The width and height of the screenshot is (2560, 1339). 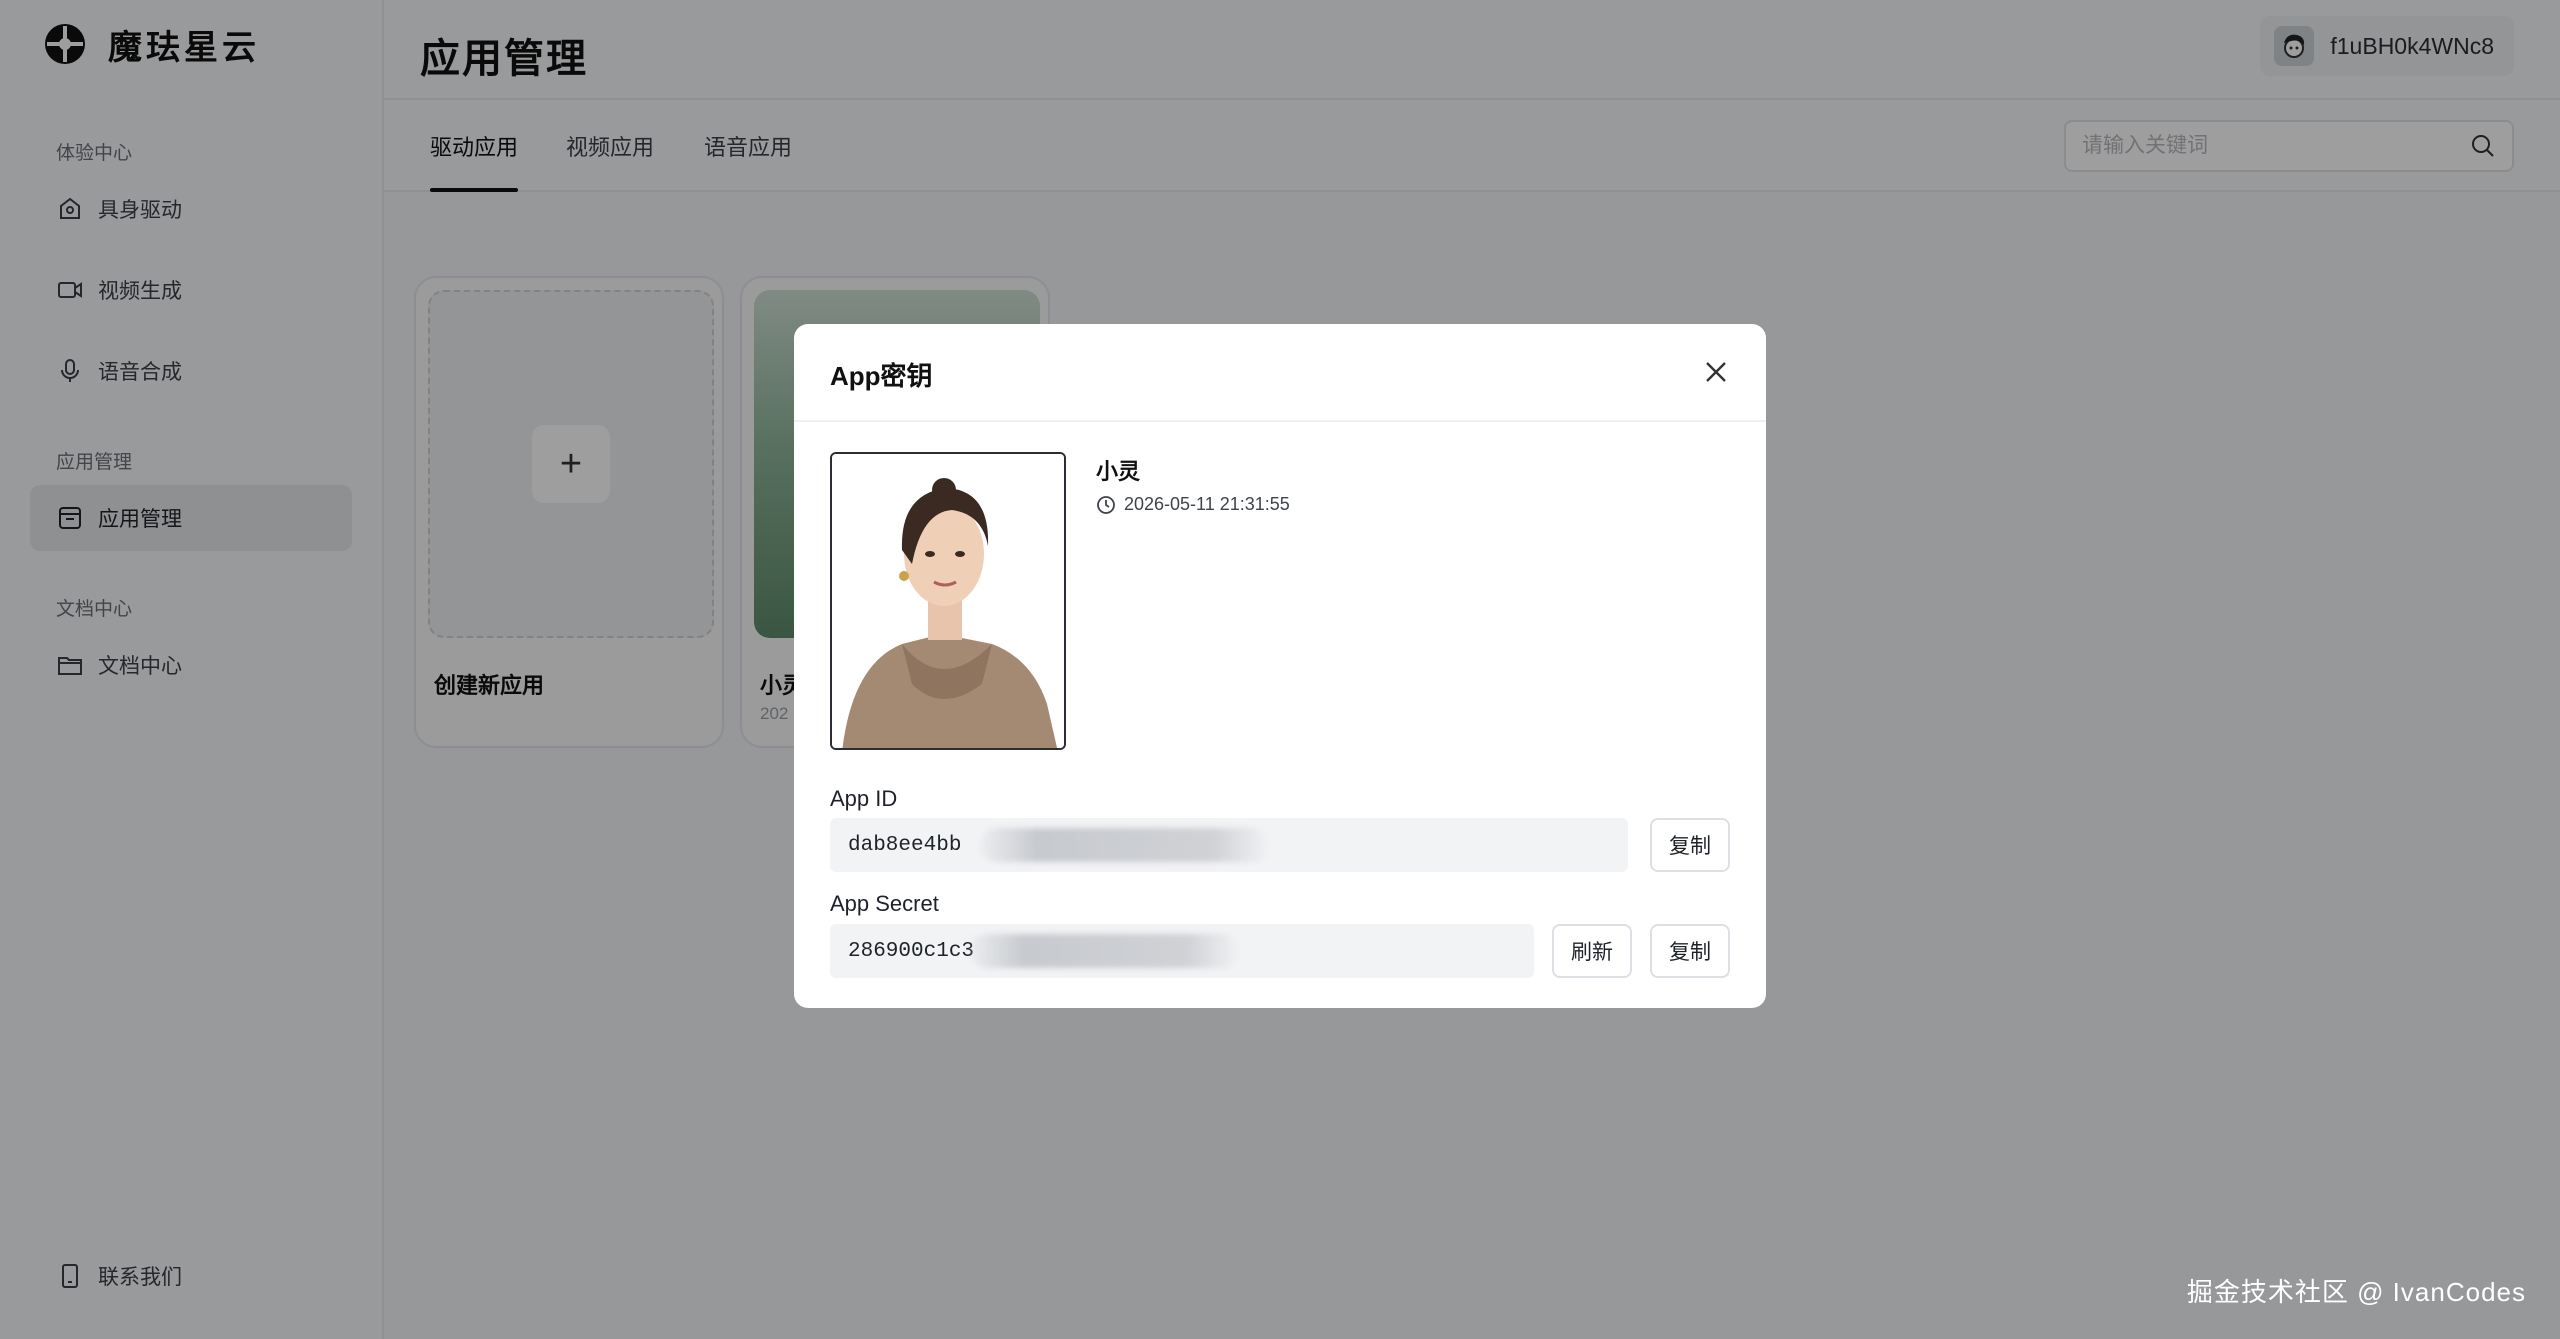 I want to click on app-secret-field: 286900c1c3, so click(x=1182, y=951).